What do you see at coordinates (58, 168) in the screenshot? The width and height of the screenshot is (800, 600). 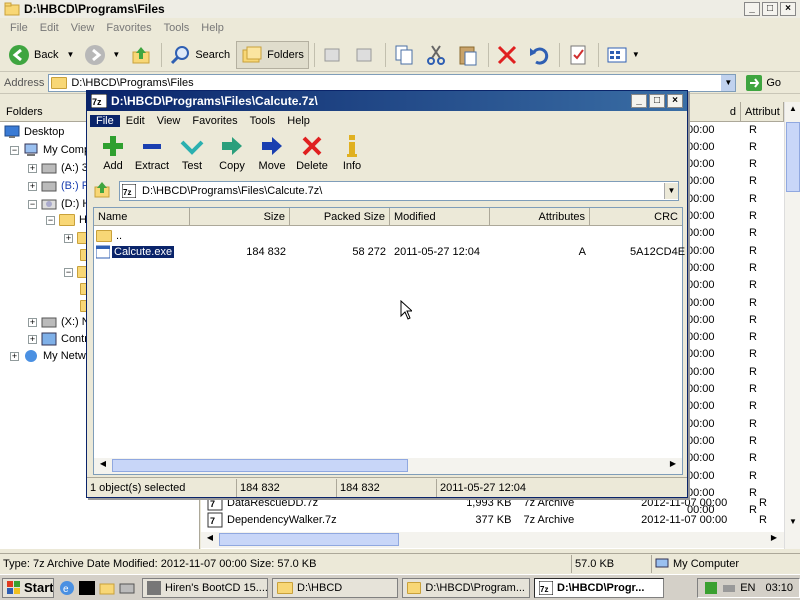 I see `tree-item-drive-a: + (A:) 3` at bounding box center [58, 168].